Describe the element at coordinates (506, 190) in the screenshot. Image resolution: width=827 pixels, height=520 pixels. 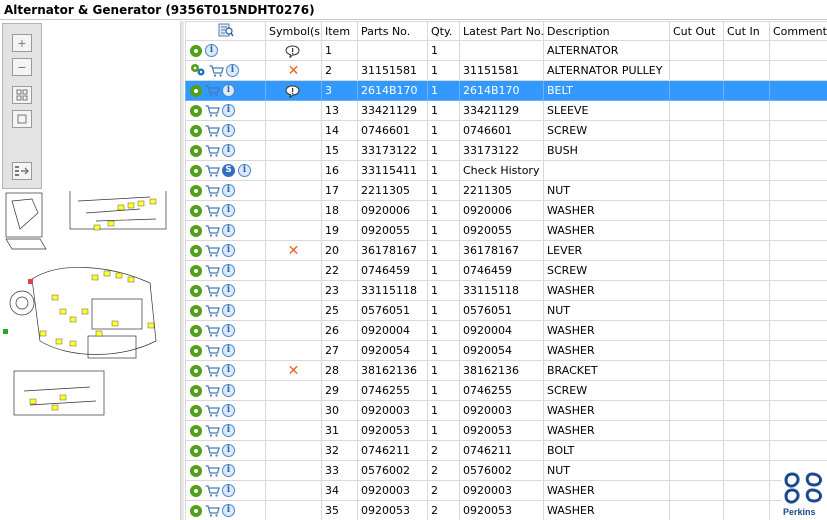
I see `table-row: i 17 2211305 1 2211305 NUT` at that location.